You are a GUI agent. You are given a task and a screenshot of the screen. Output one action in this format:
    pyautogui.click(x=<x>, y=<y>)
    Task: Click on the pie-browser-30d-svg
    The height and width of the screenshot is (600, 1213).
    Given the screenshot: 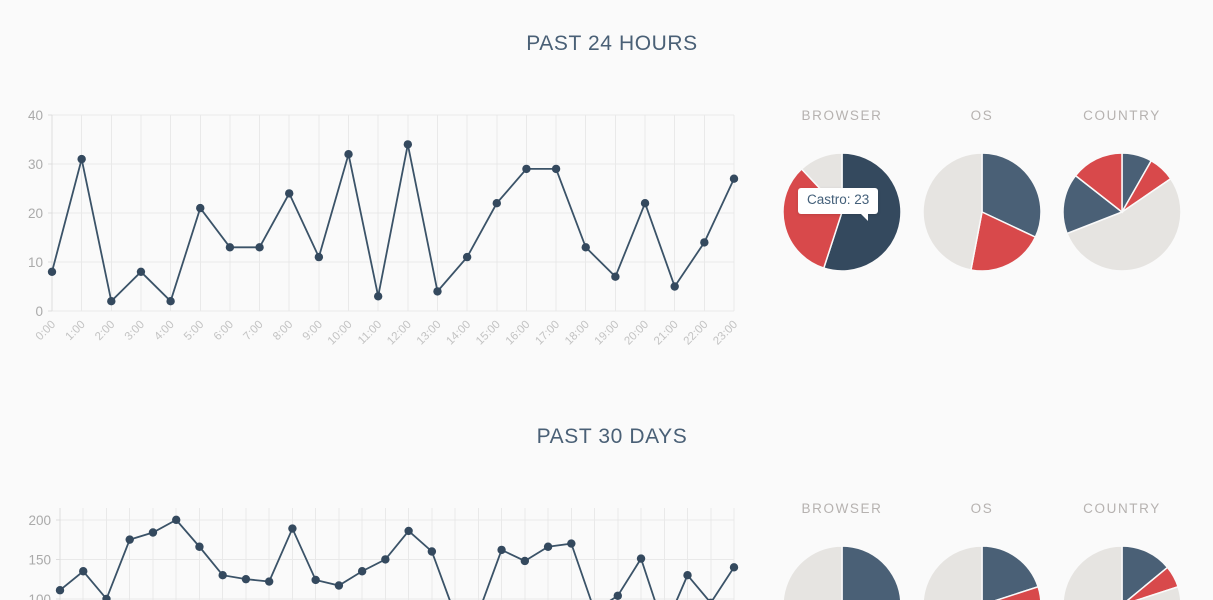 What is the action you would take?
    pyautogui.click(x=842, y=572)
    